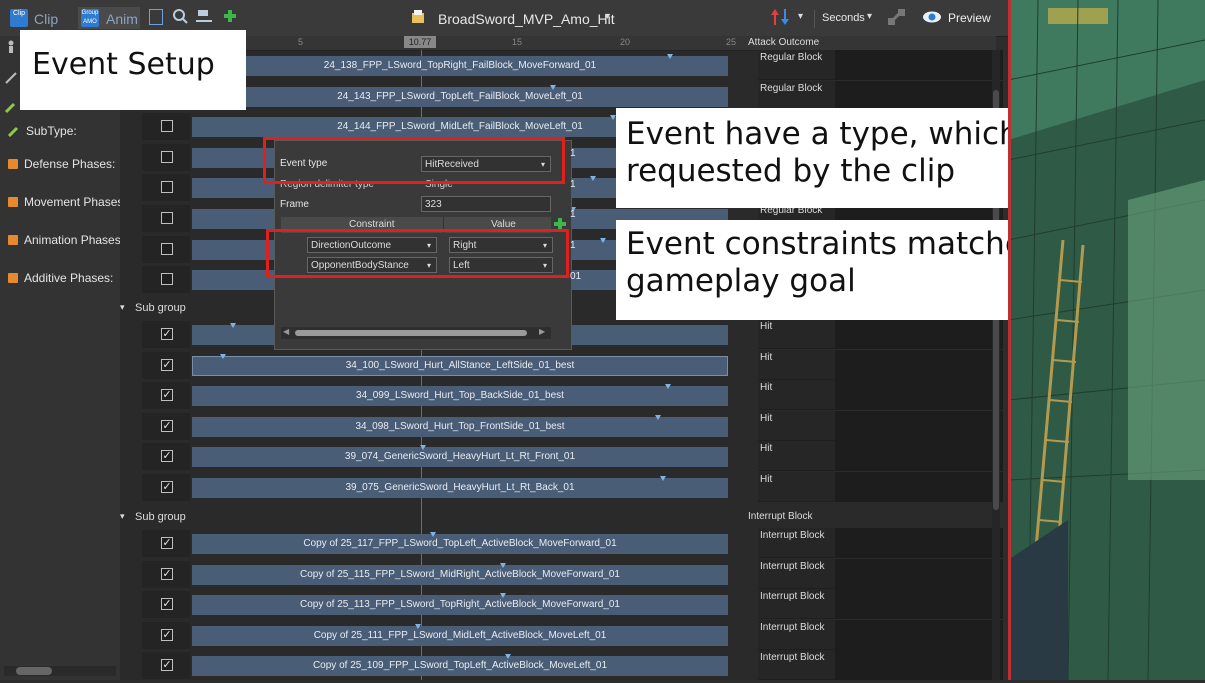 The width and height of the screenshot is (1205, 683). I want to click on popup-scrollbar: ◀ ▶, so click(416, 333).